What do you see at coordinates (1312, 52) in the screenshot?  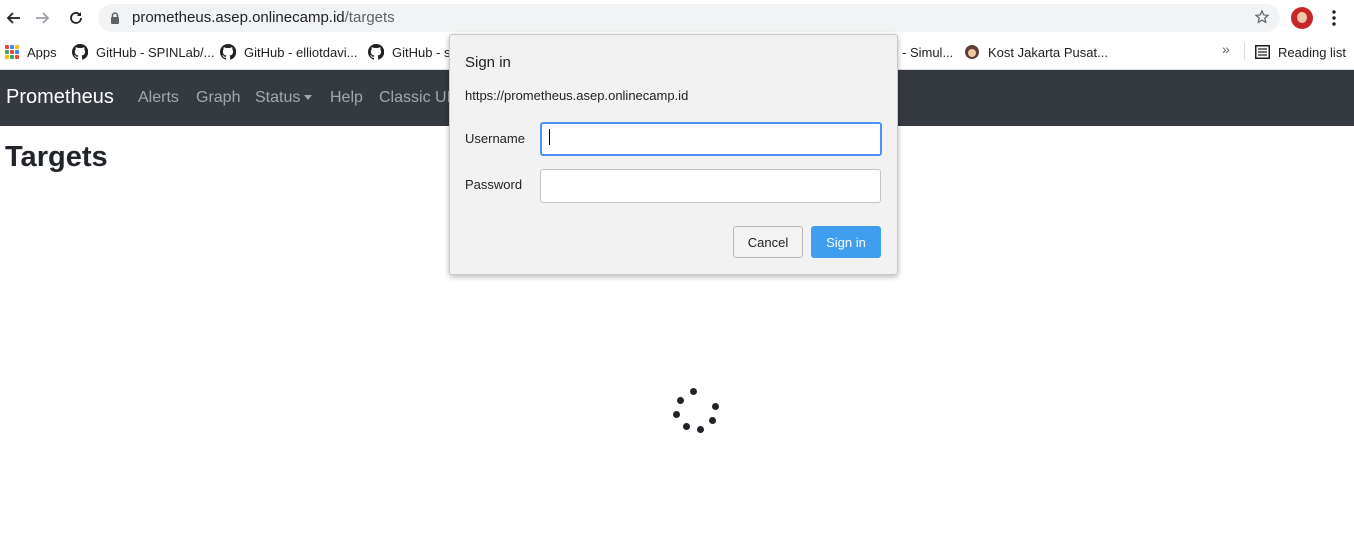 I see `reading-list-label: Reading list` at bounding box center [1312, 52].